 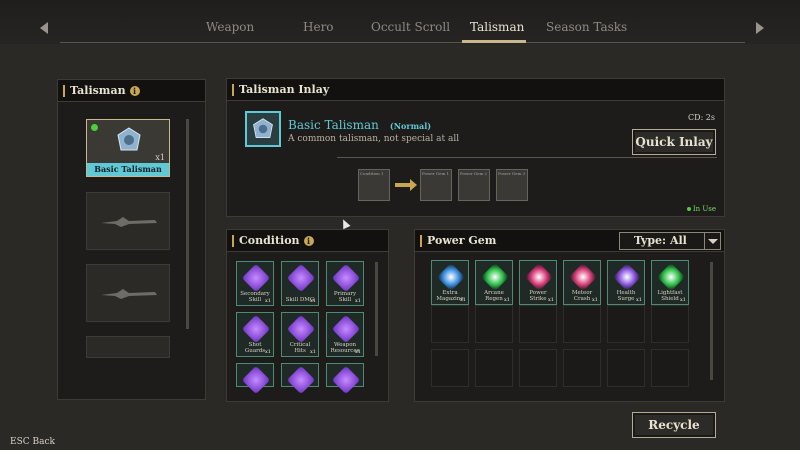 I want to click on esc-back-hint: ESC Back, so click(x=32, y=442).